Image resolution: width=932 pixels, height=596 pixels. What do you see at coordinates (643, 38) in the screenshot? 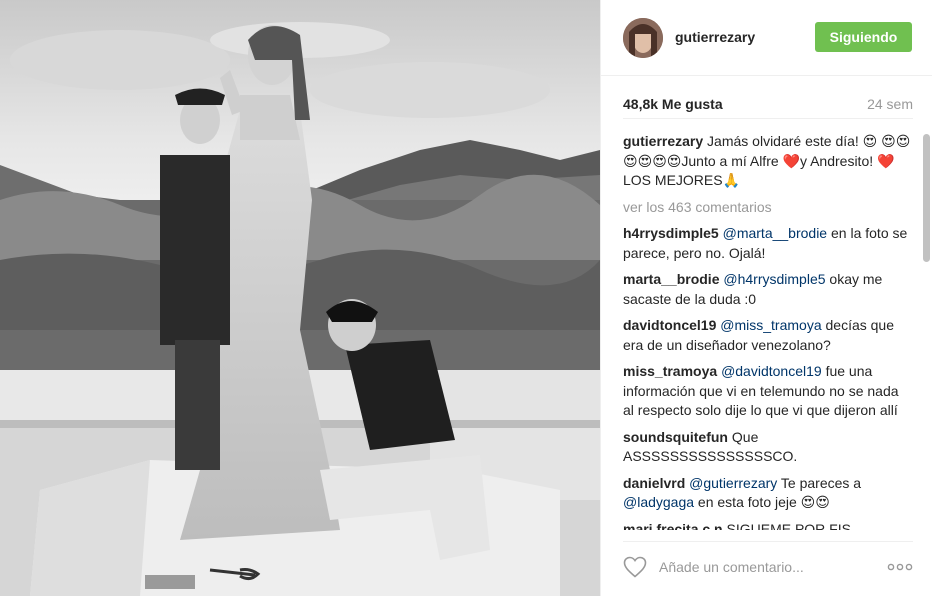
I see `avatar` at bounding box center [643, 38].